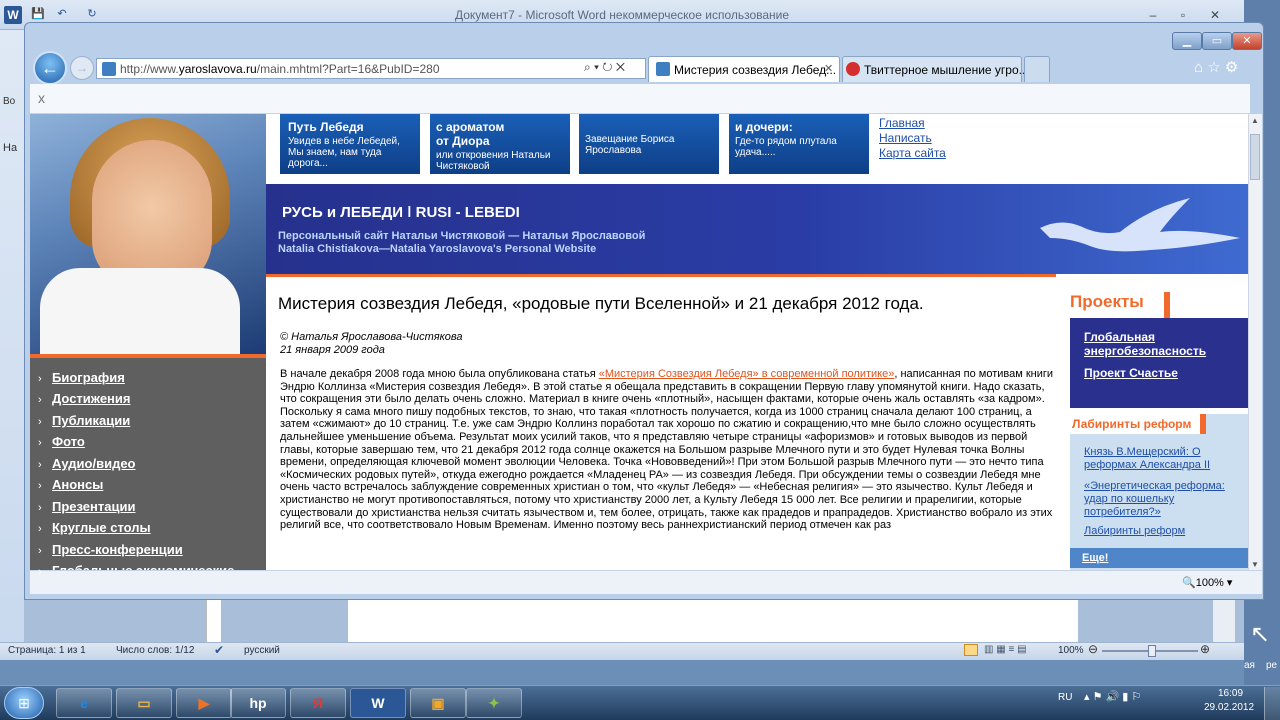 Image resolution: width=1280 pixels, height=720 pixels. Describe the element at coordinates (332, 350) in the screenshot. I see `article-date: 21 января 2009 года` at that location.